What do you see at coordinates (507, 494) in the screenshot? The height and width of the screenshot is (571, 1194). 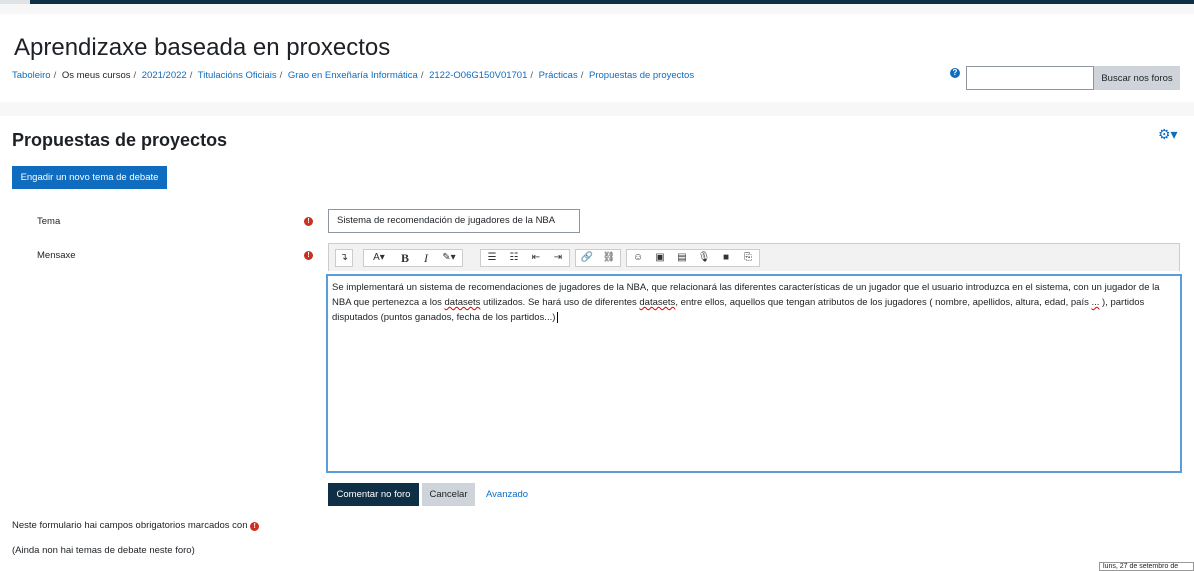 I see `advanced-link: Avanzado` at bounding box center [507, 494].